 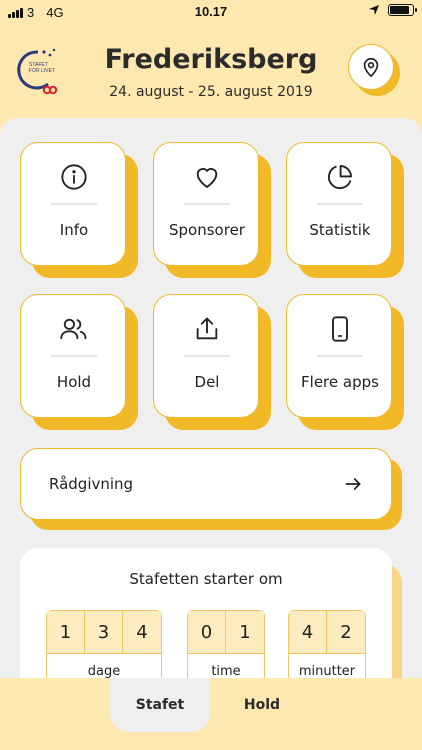 What do you see at coordinates (207, 230) in the screenshot?
I see `tile-label: Sponsorer` at bounding box center [207, 230].